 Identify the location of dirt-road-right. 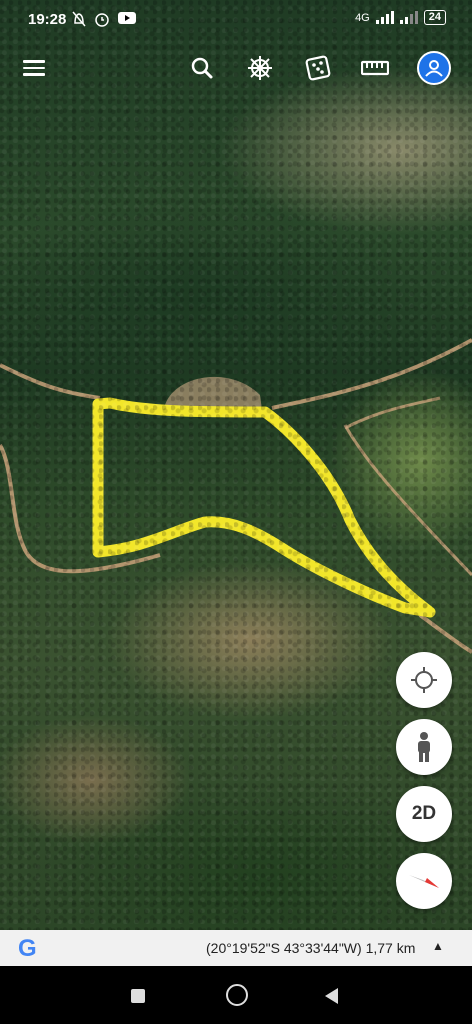
(407, 500).